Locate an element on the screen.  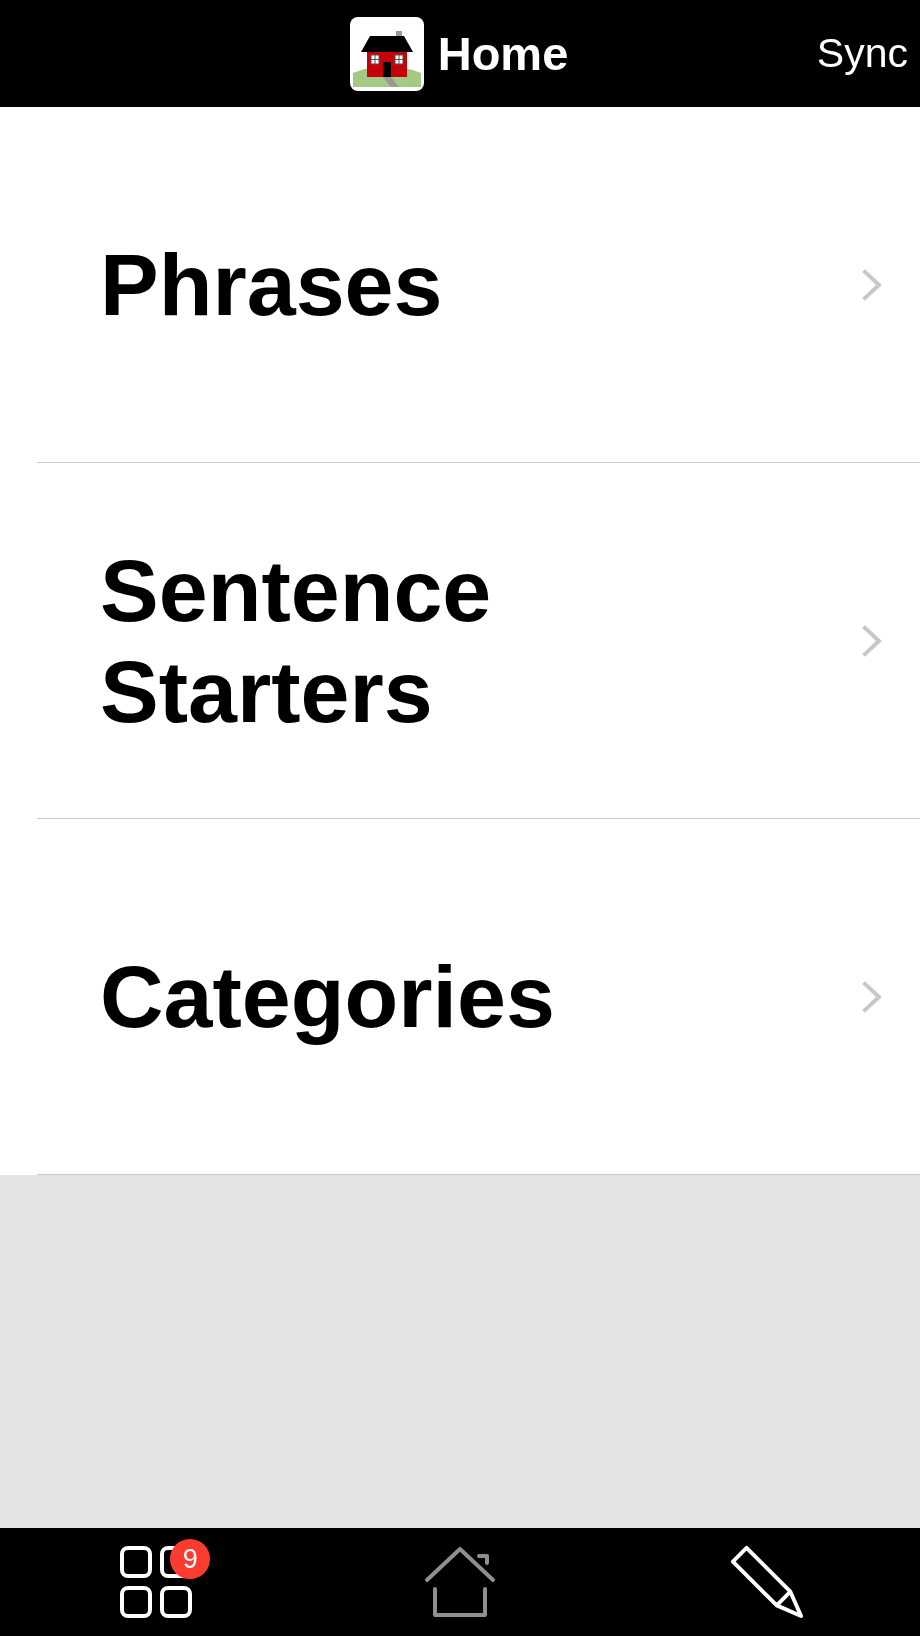
sync-button: Sync is located at coordinates (862, 53).